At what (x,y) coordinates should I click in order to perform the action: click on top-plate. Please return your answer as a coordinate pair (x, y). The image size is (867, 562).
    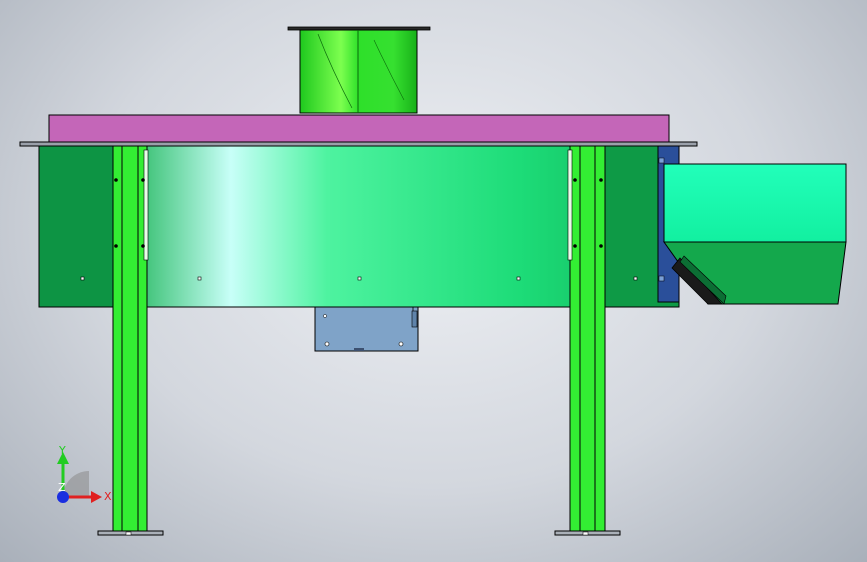
    Looking at the image, I should click on (358, 130).